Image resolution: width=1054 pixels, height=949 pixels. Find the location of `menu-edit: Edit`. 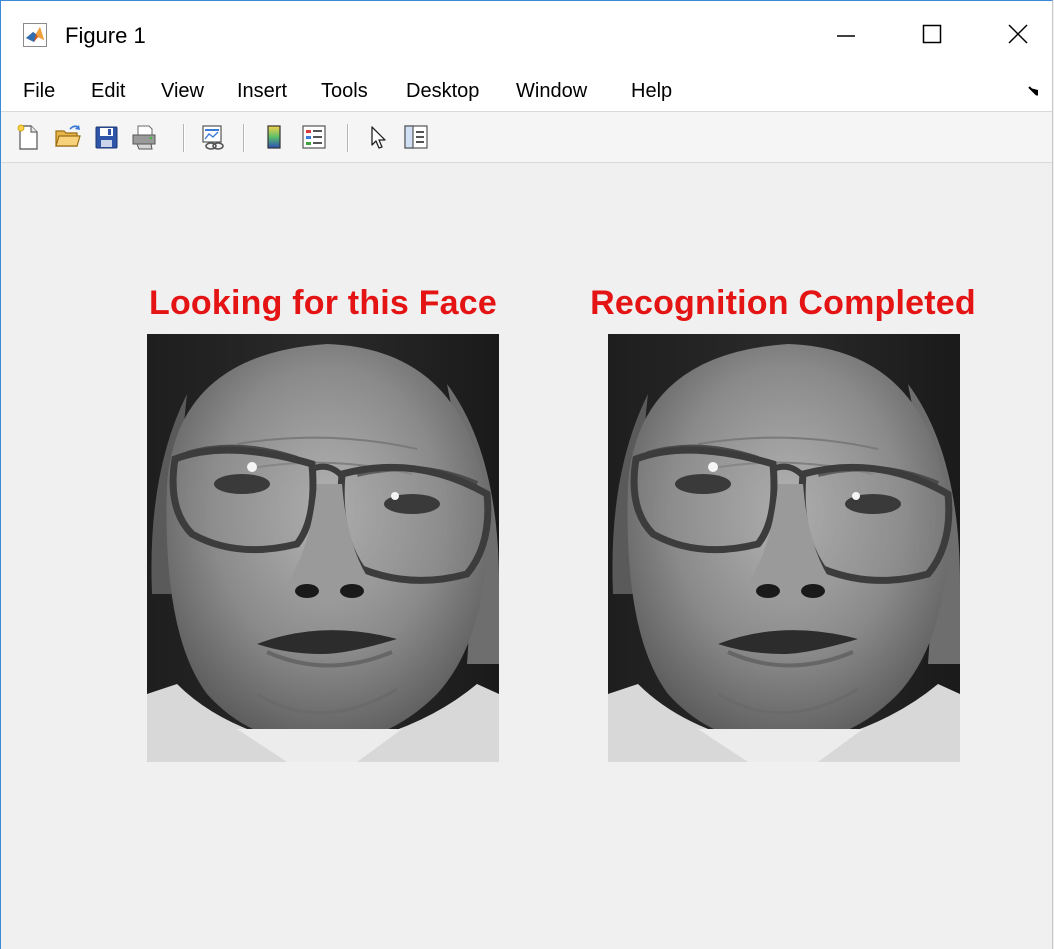

menu-edit: Edit is located at coordinates (108, 91).